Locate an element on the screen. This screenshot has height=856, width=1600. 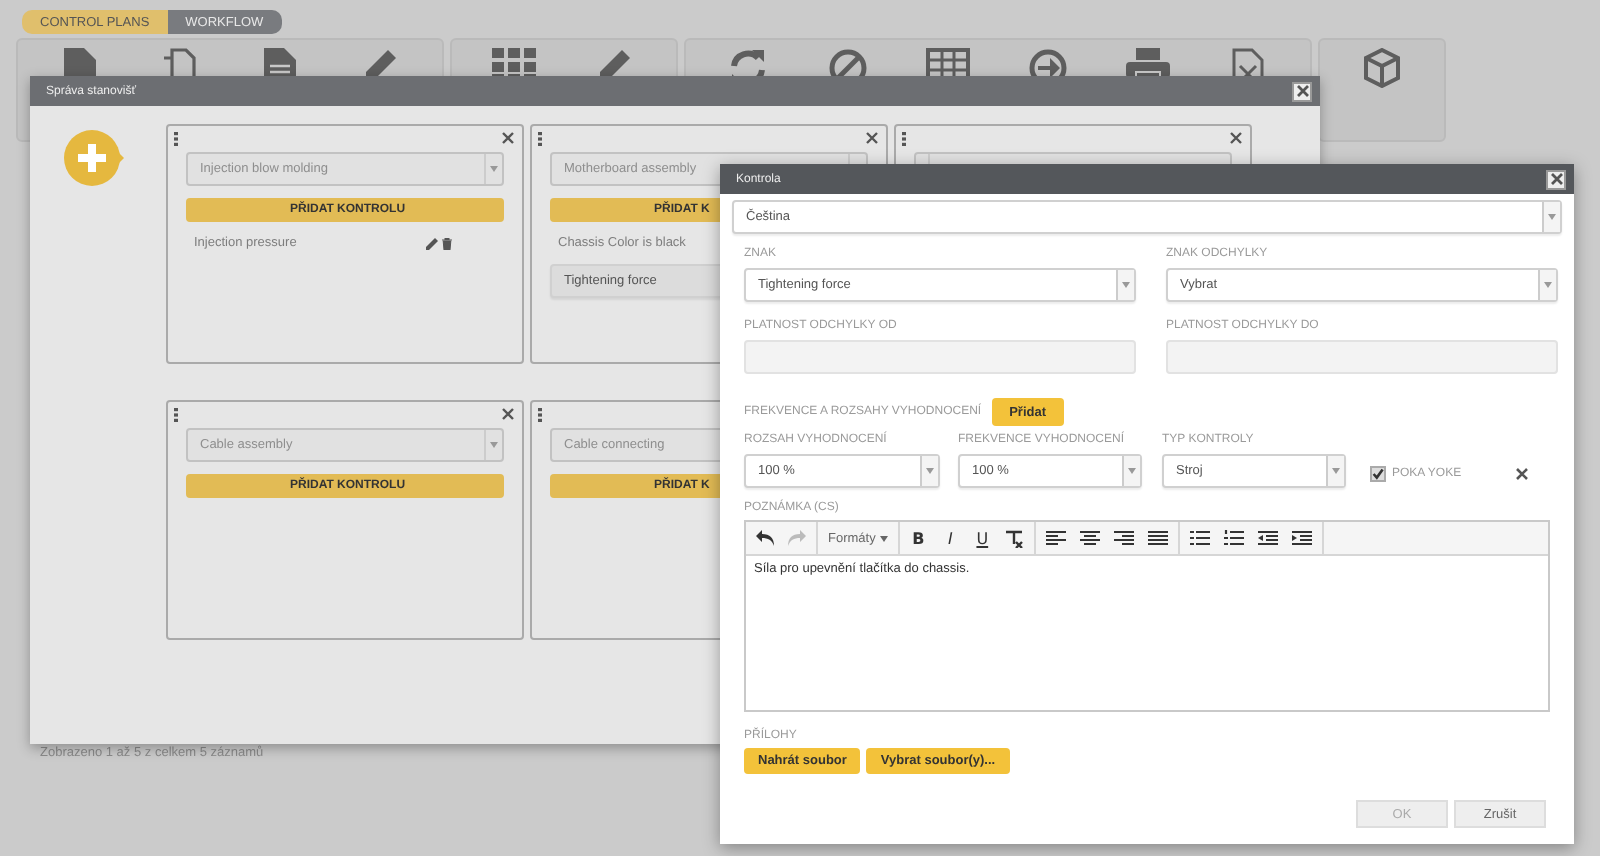
outdent-icon is located at coordinates (1267, 538).